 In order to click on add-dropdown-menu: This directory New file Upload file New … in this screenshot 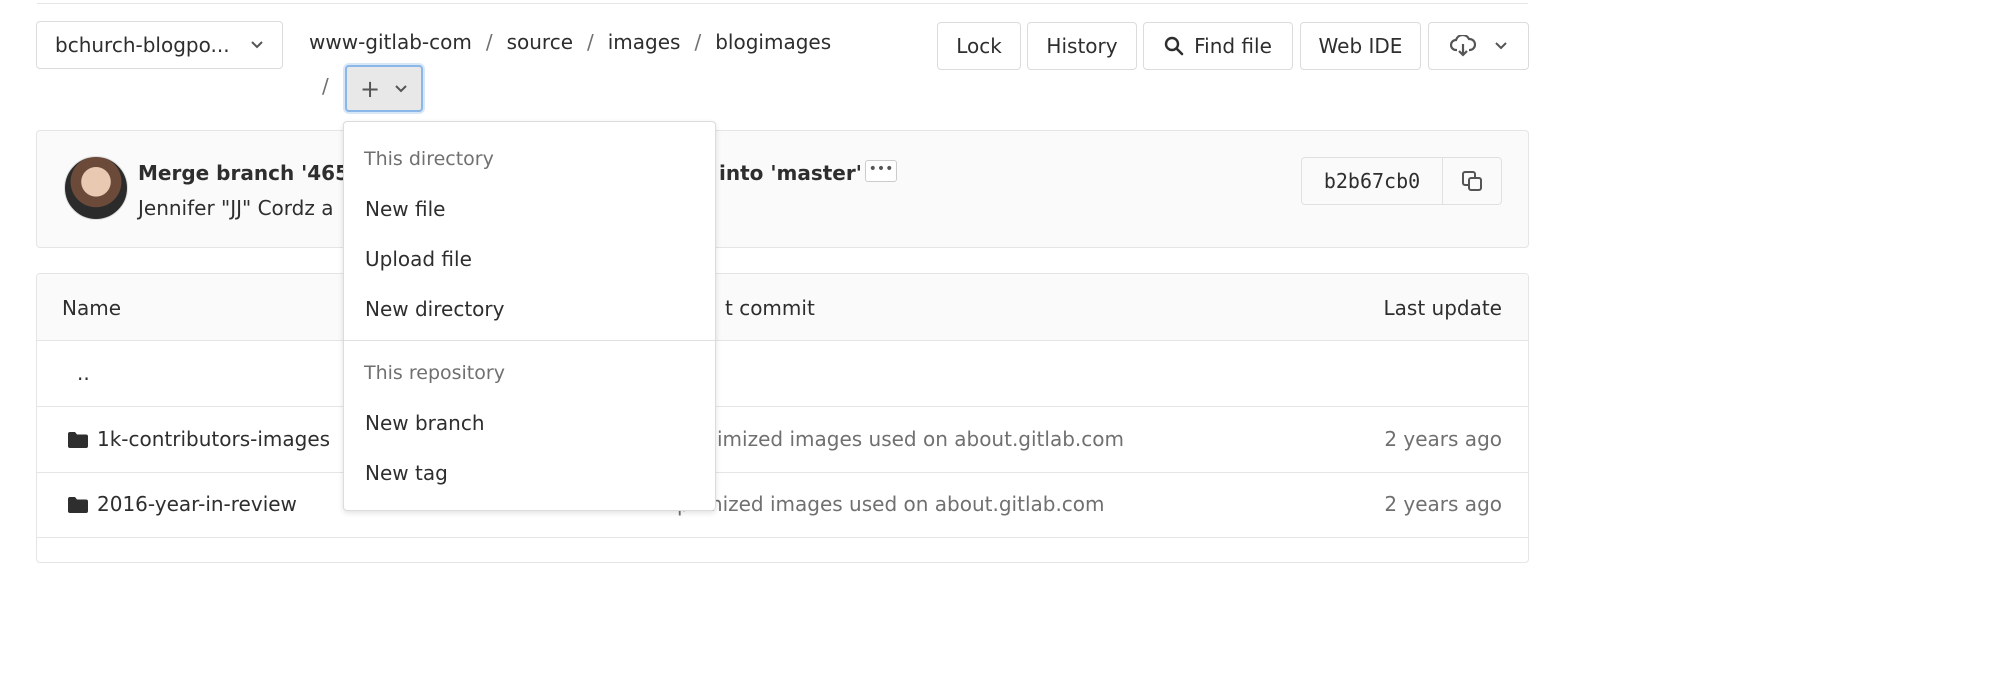, I will do `click(529, 316)`.